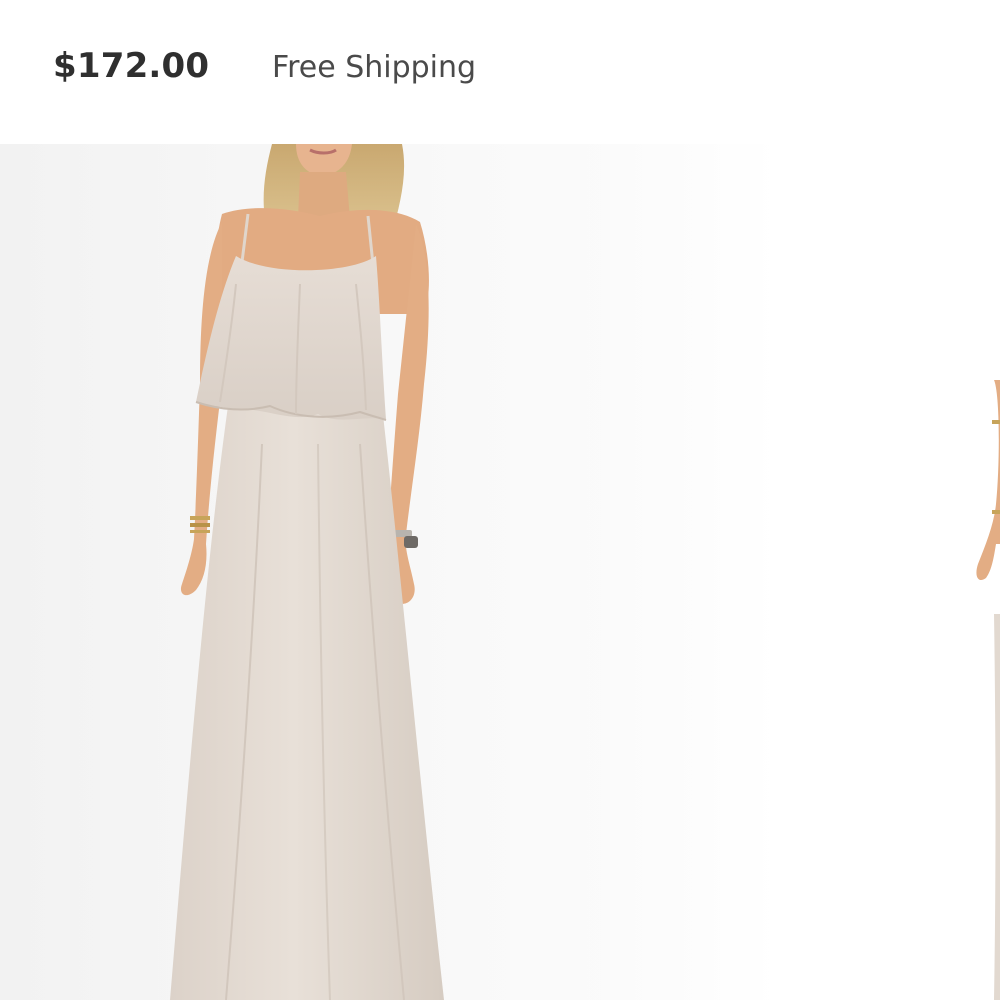  I want to click on next-photo-peek, so click(988, 690).